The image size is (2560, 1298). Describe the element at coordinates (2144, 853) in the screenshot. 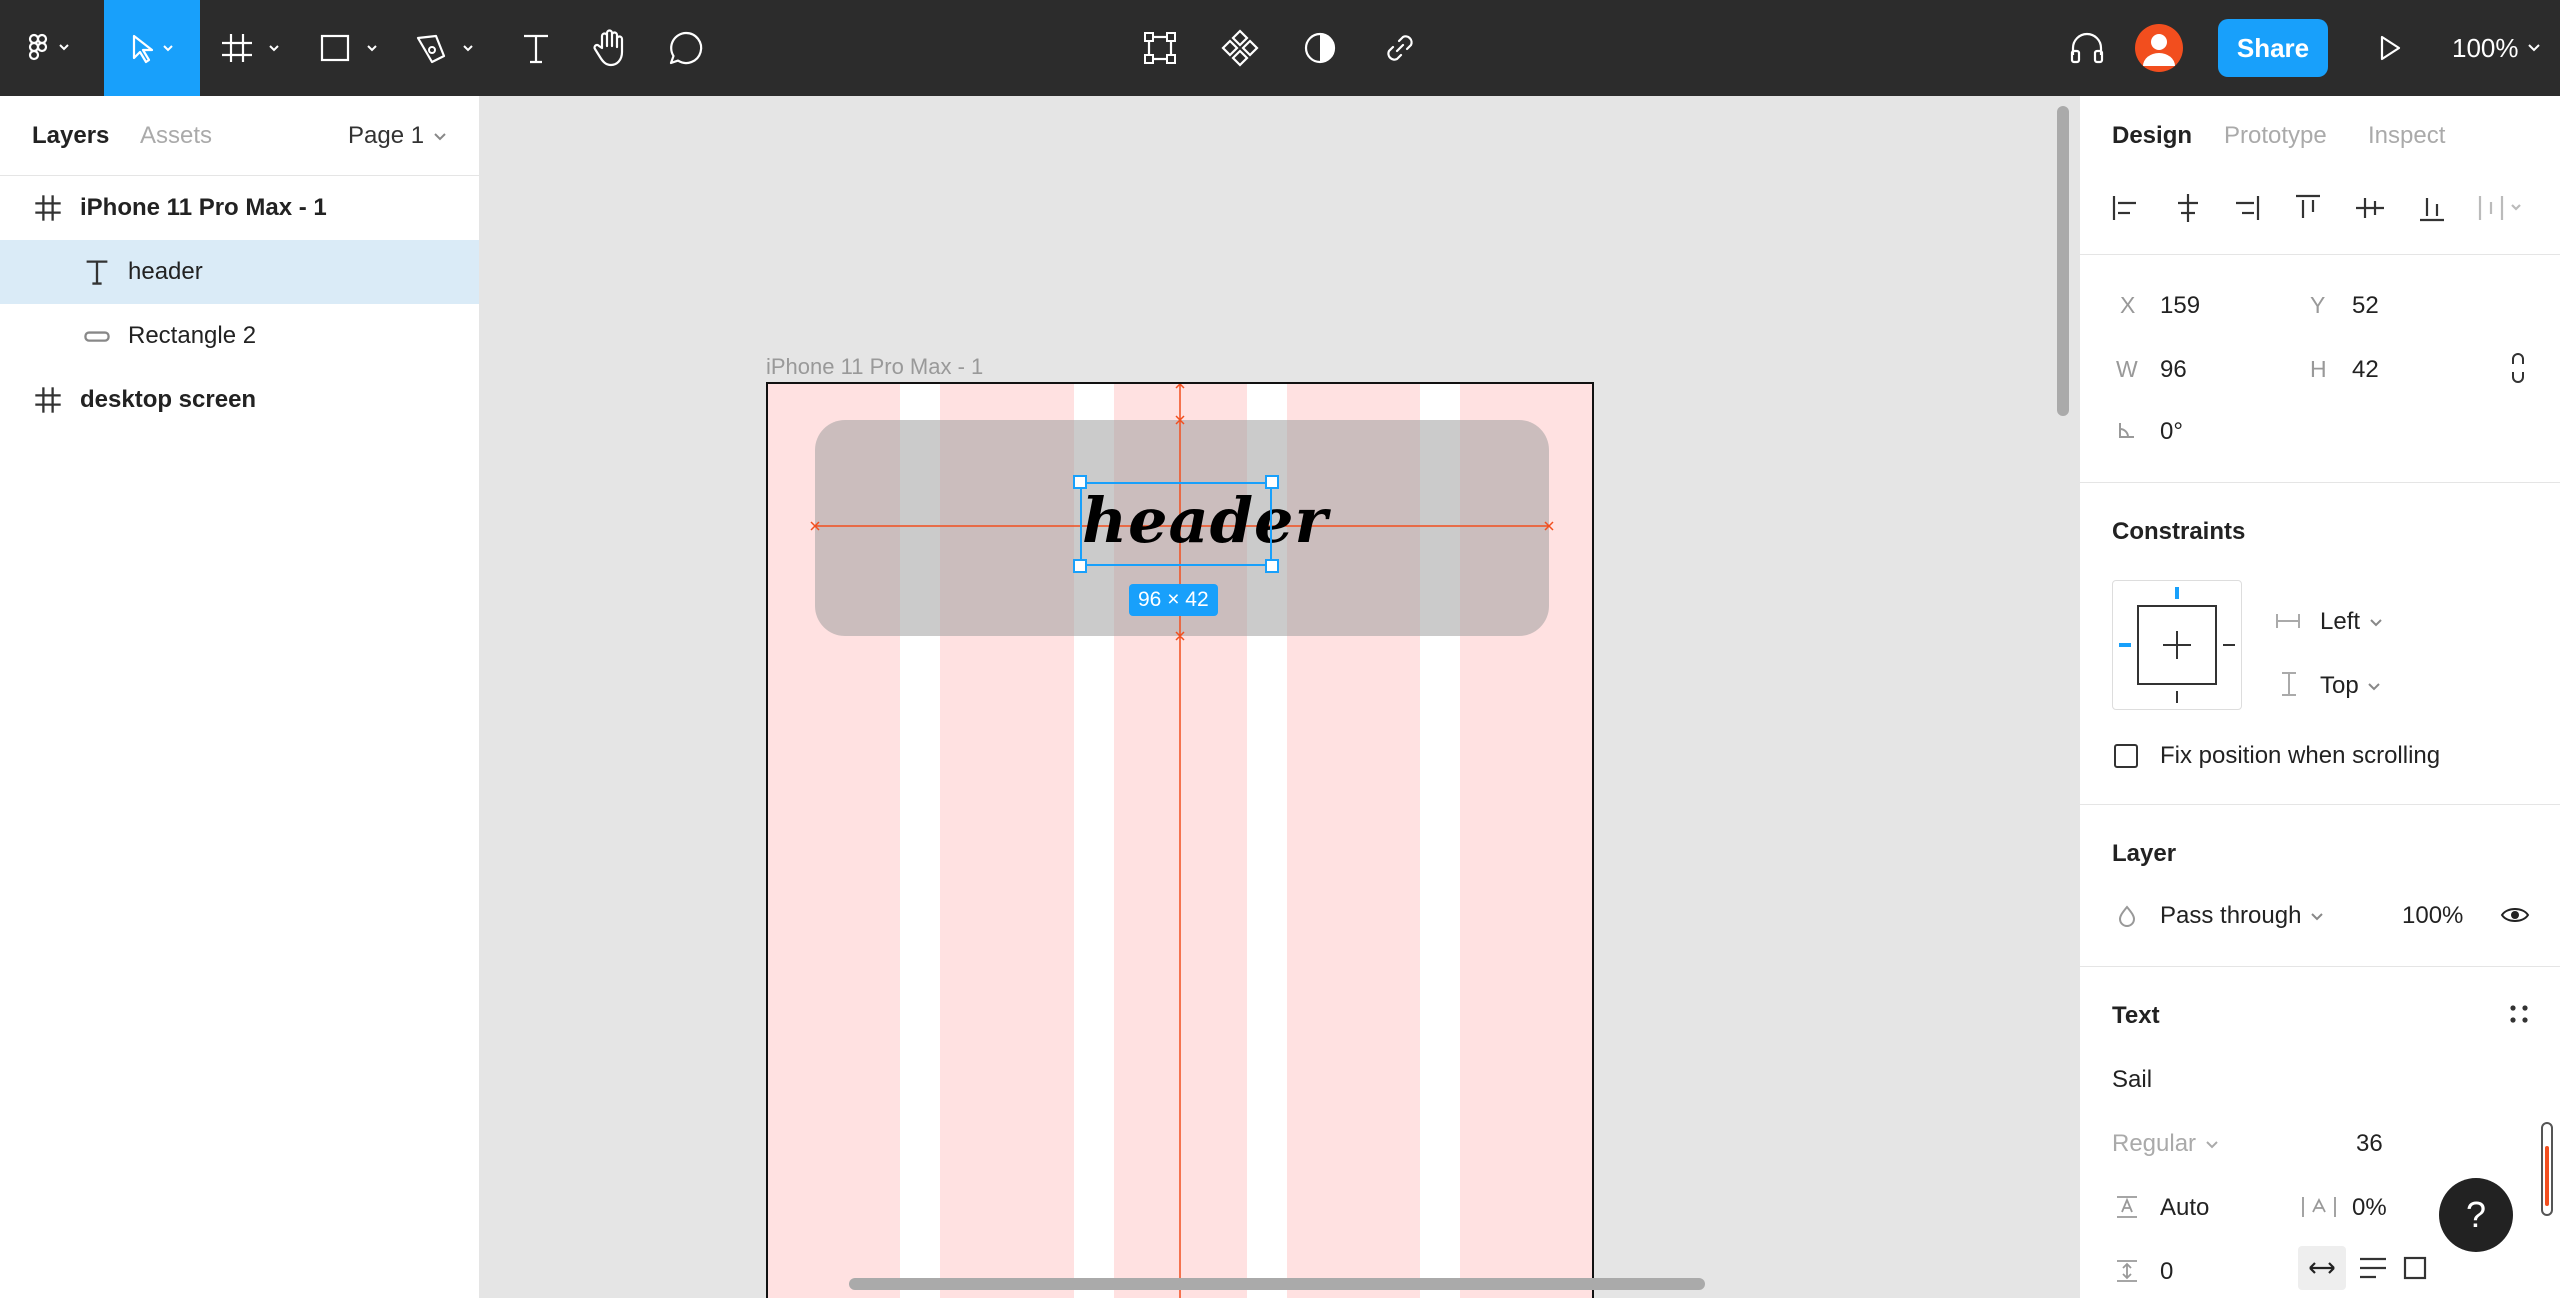

I see `layer-section-title: Layer` at that location.